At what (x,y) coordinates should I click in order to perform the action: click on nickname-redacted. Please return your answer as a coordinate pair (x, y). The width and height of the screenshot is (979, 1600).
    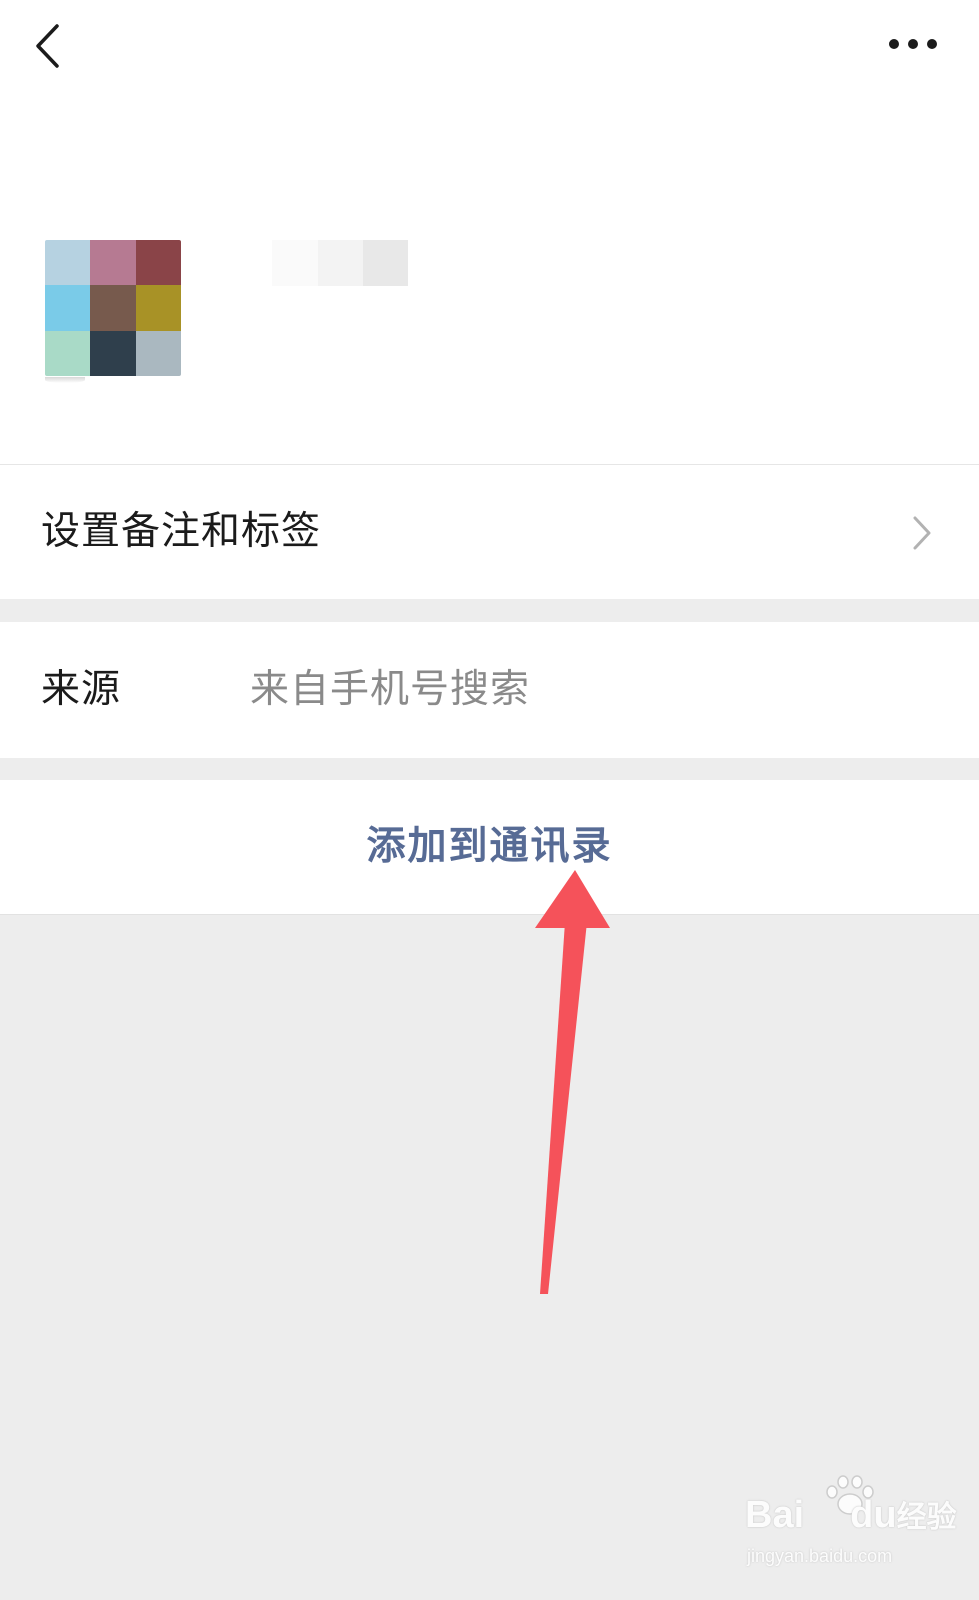
    Looking at the image, I should click on (340, 263).